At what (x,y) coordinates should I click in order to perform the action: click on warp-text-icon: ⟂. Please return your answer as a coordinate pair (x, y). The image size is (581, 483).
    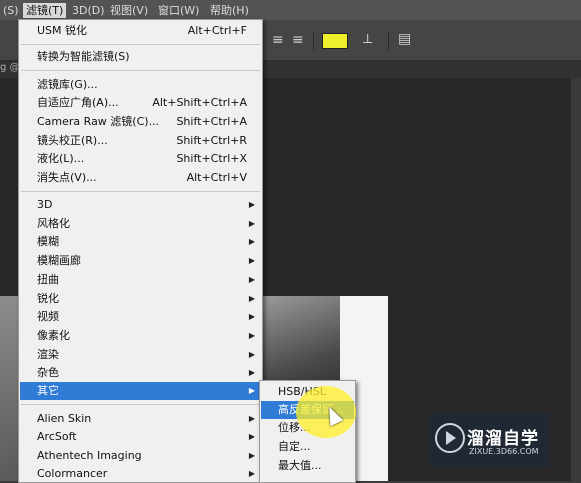
    Looking at the image, I should click on (367, 39).